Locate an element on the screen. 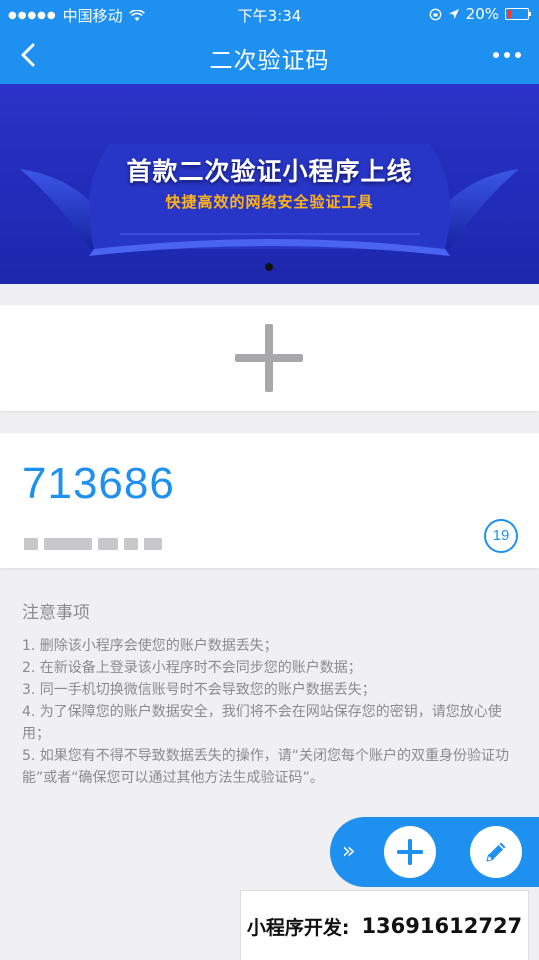 This screenshot has width=539, height=960. countdown-timer: 19 is located at coordinates (501, 536).